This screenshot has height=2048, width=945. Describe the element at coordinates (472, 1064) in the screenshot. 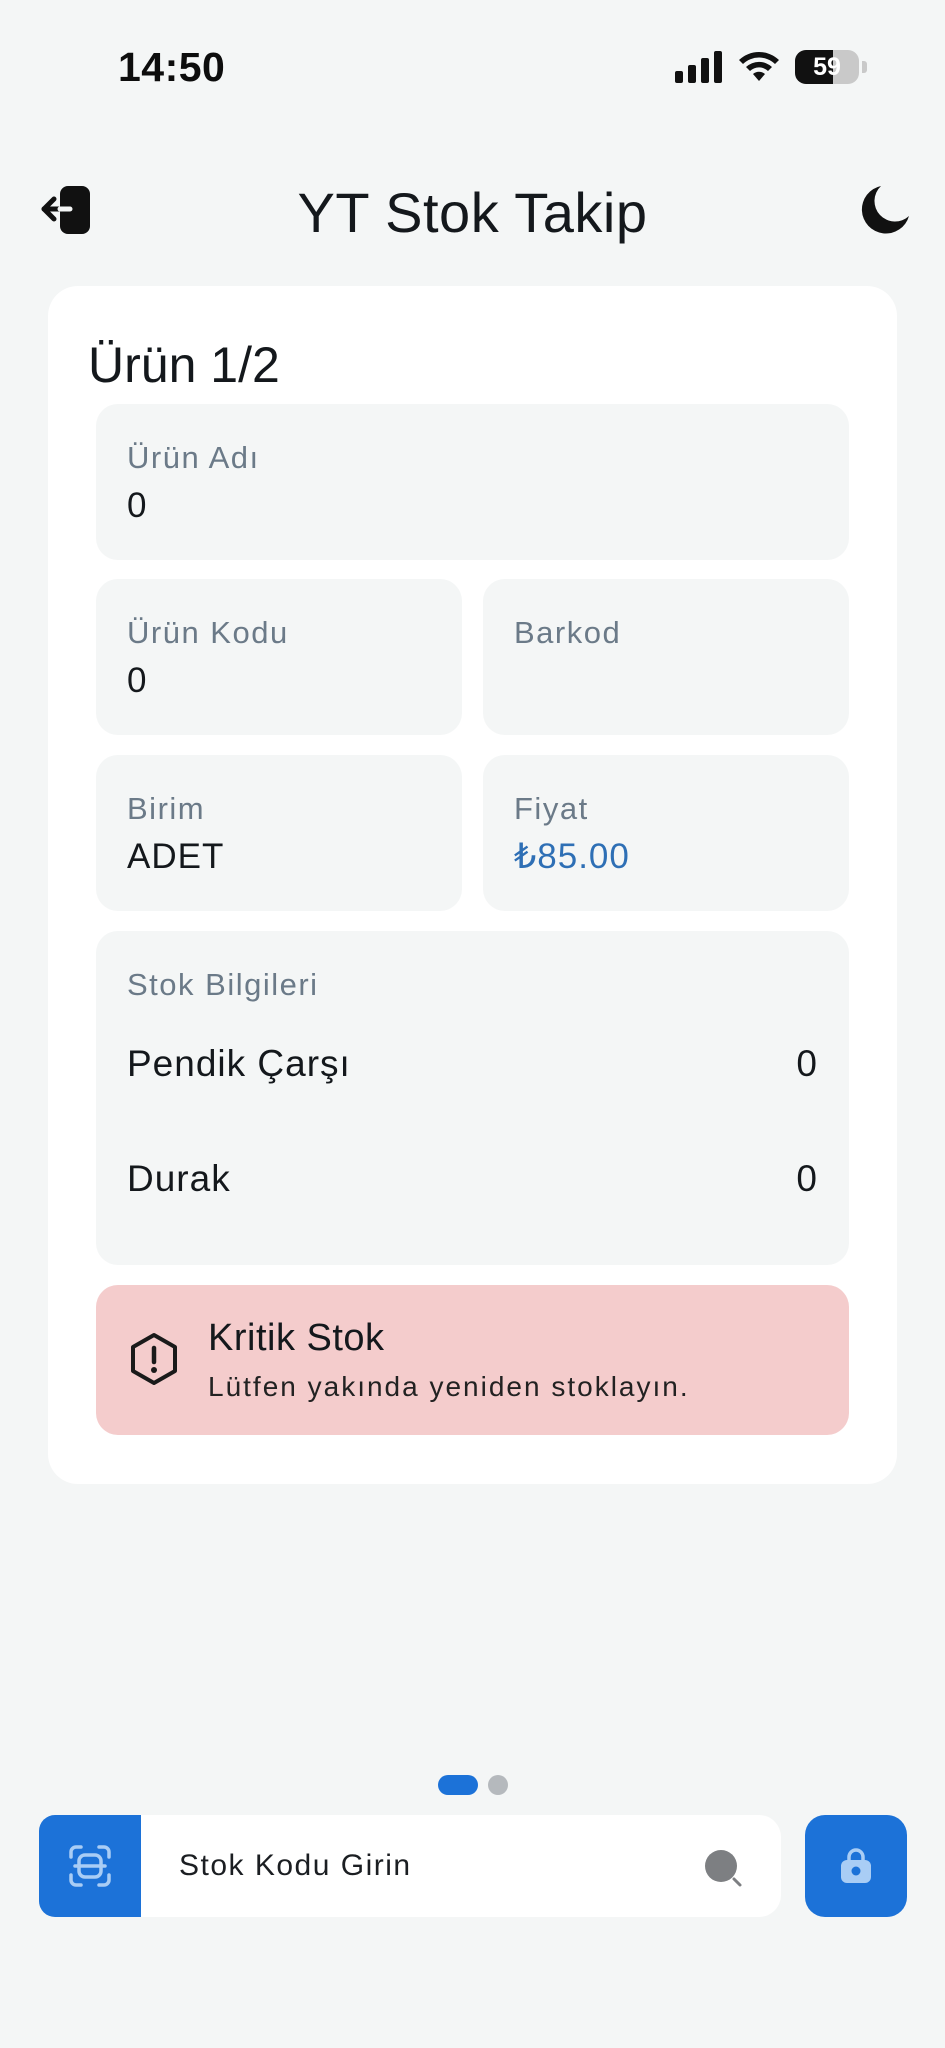

I see `stock-row: Pendik Çarşı 0` at that location.